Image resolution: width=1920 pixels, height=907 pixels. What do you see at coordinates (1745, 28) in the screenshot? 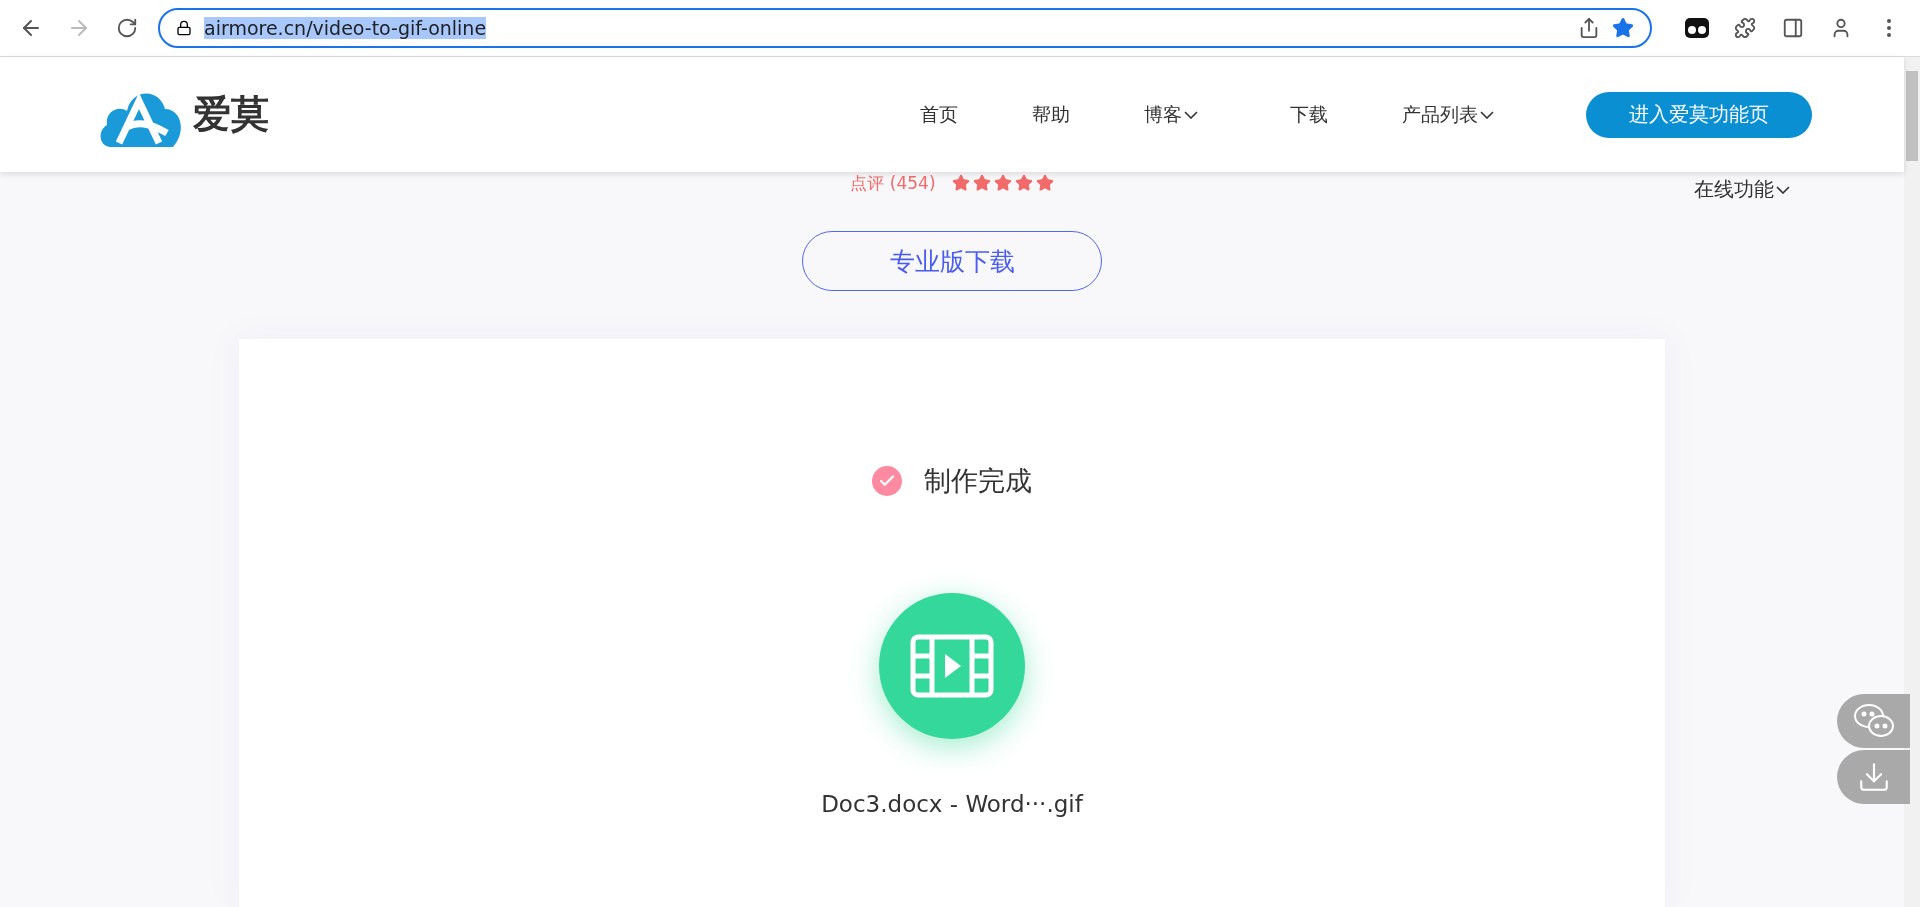
I see `puzzle-icon` at bounding box center [1745, 28].